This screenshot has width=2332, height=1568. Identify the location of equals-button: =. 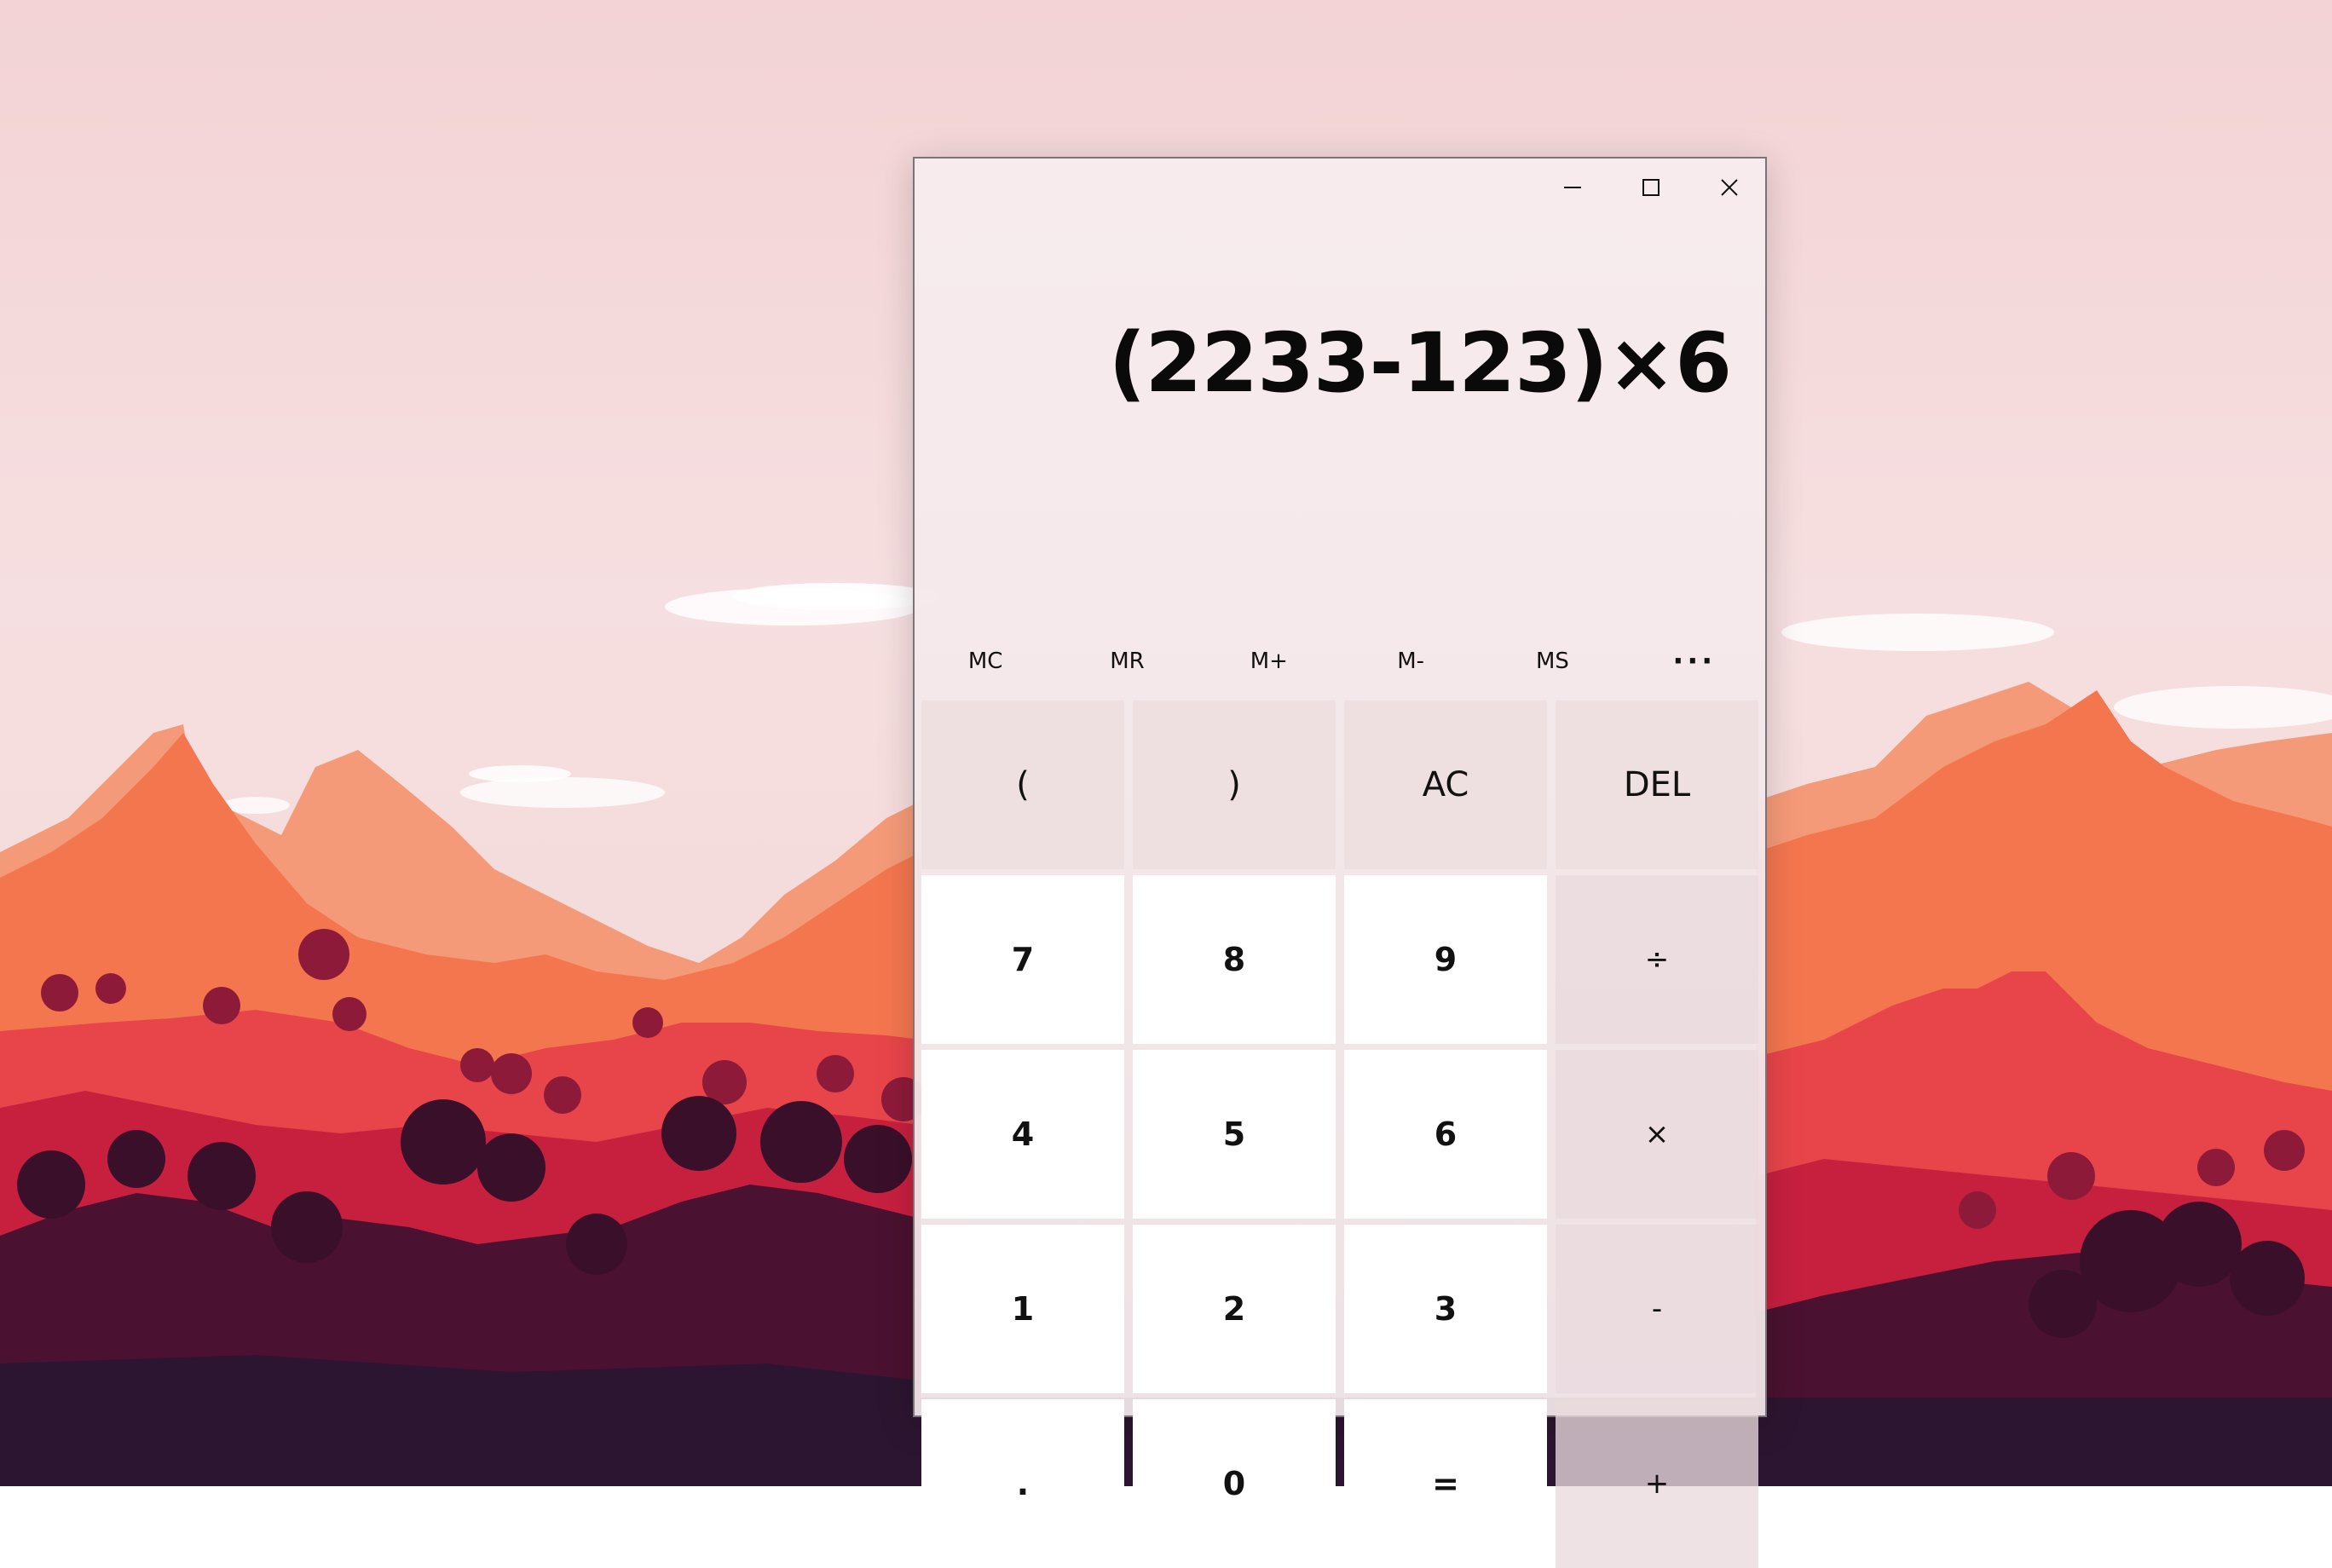
(1445, 1483).